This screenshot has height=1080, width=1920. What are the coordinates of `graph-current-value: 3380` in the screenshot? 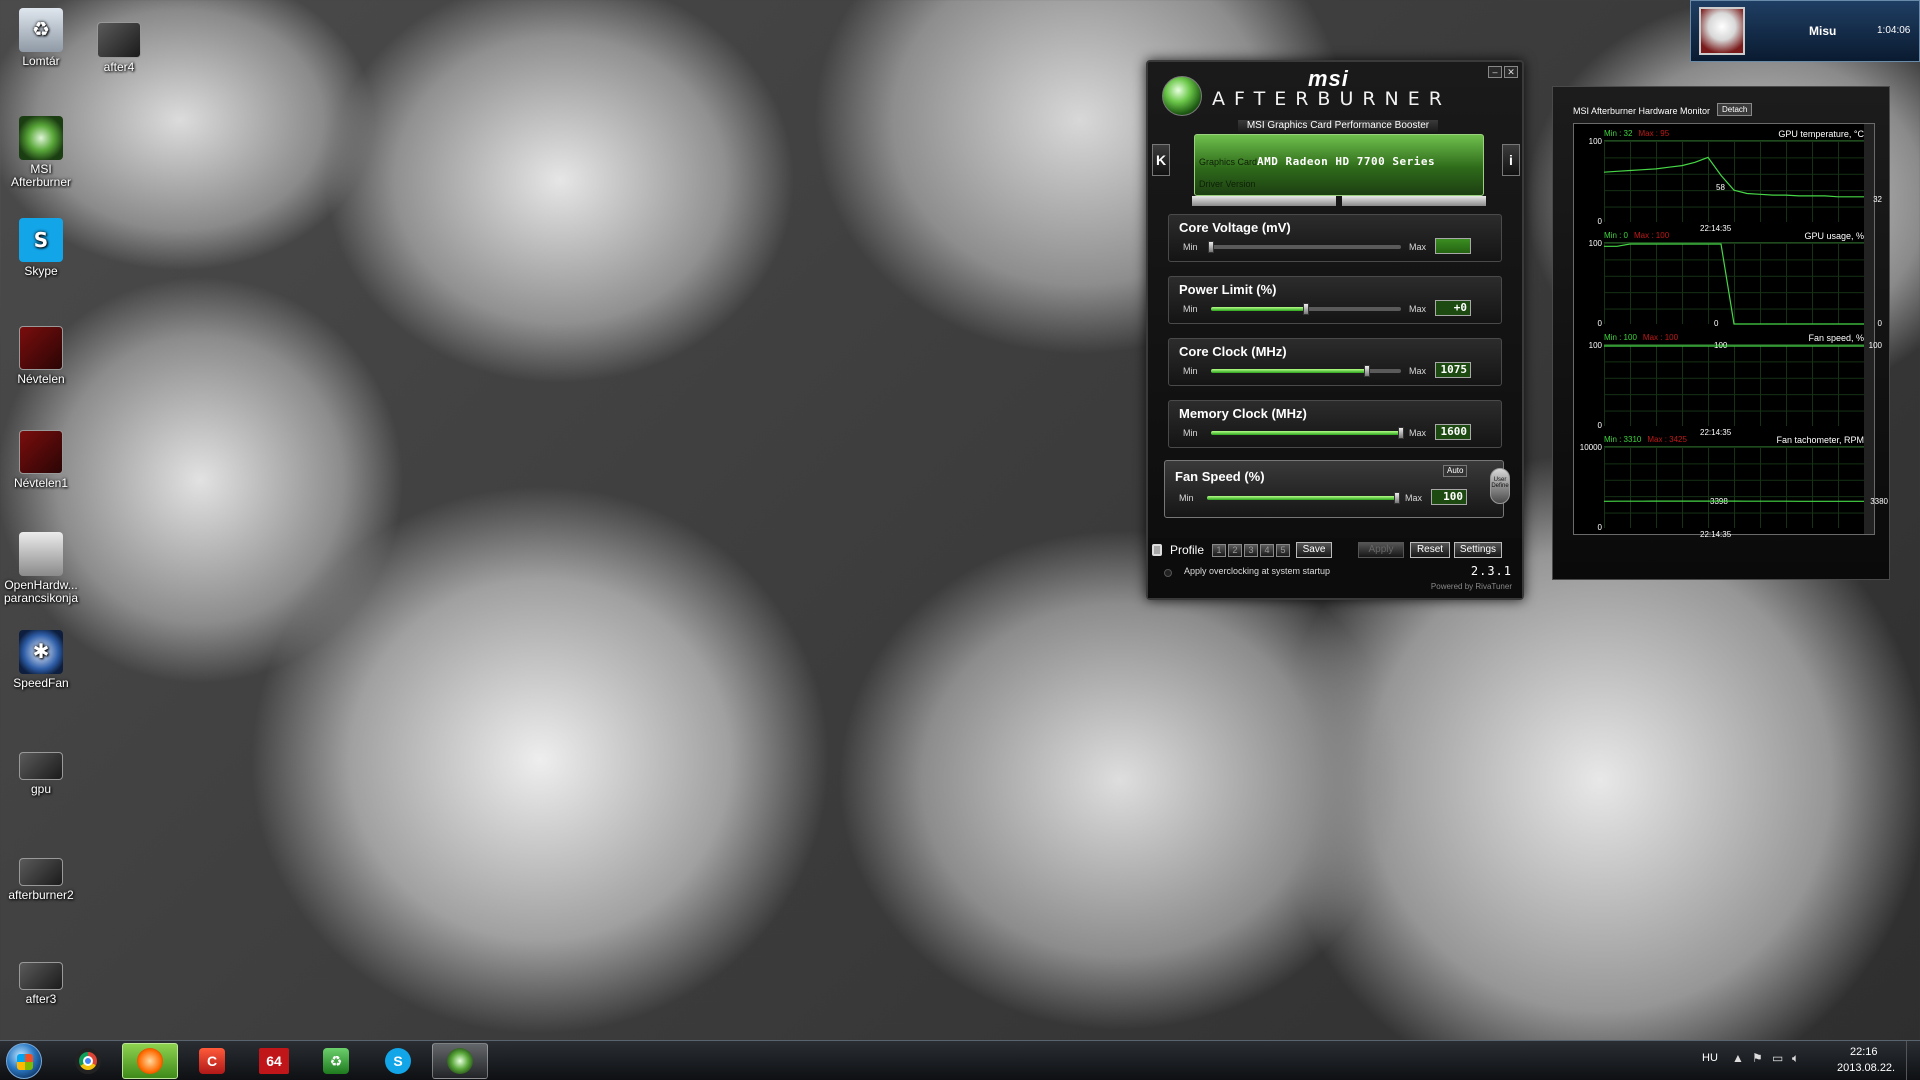 It's located at (1879, 501).